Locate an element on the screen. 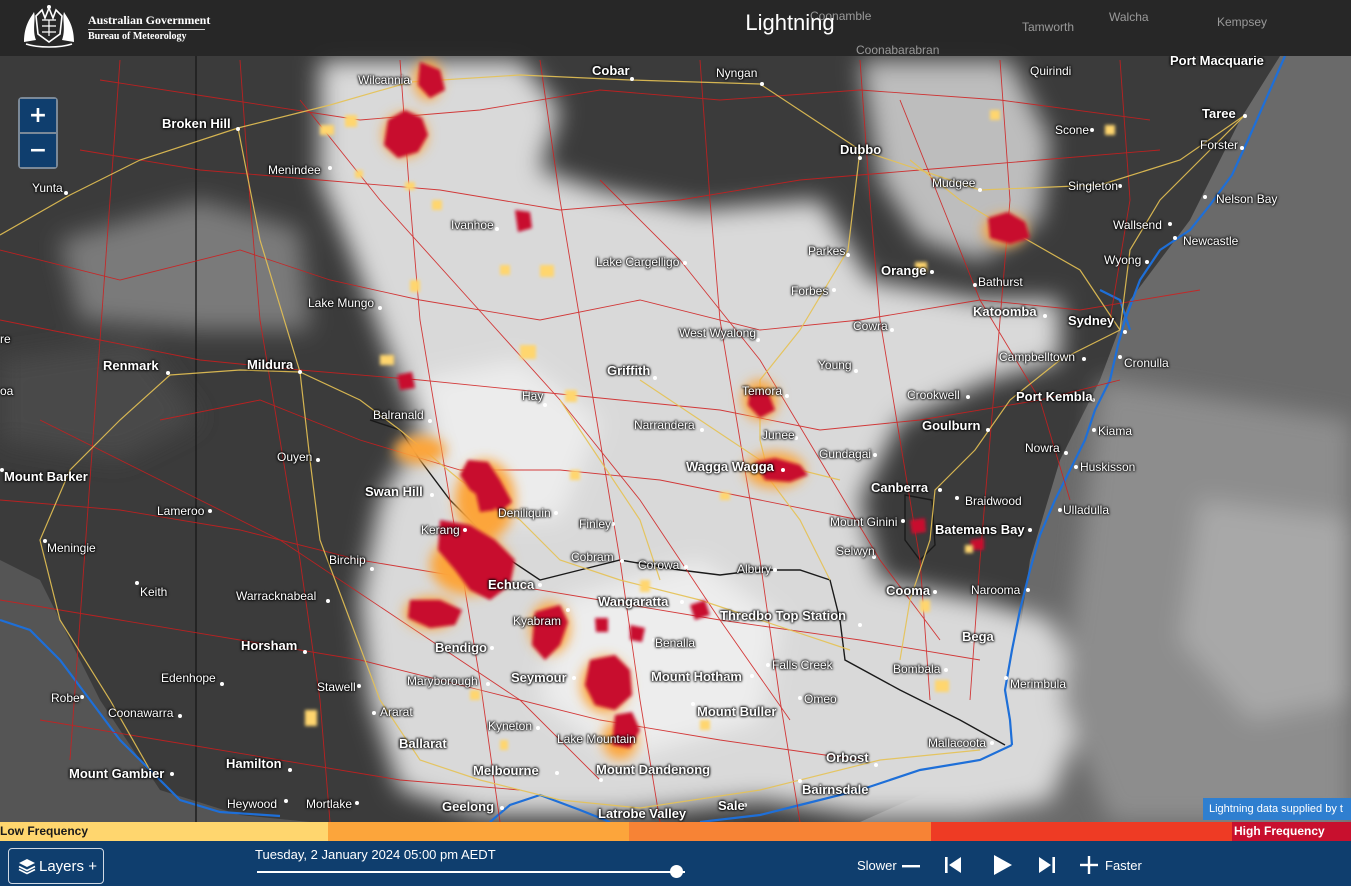  timestamp: Tuesday, 2 January 2024 05:00 pm AEDT is located at coordinates (375, 854).